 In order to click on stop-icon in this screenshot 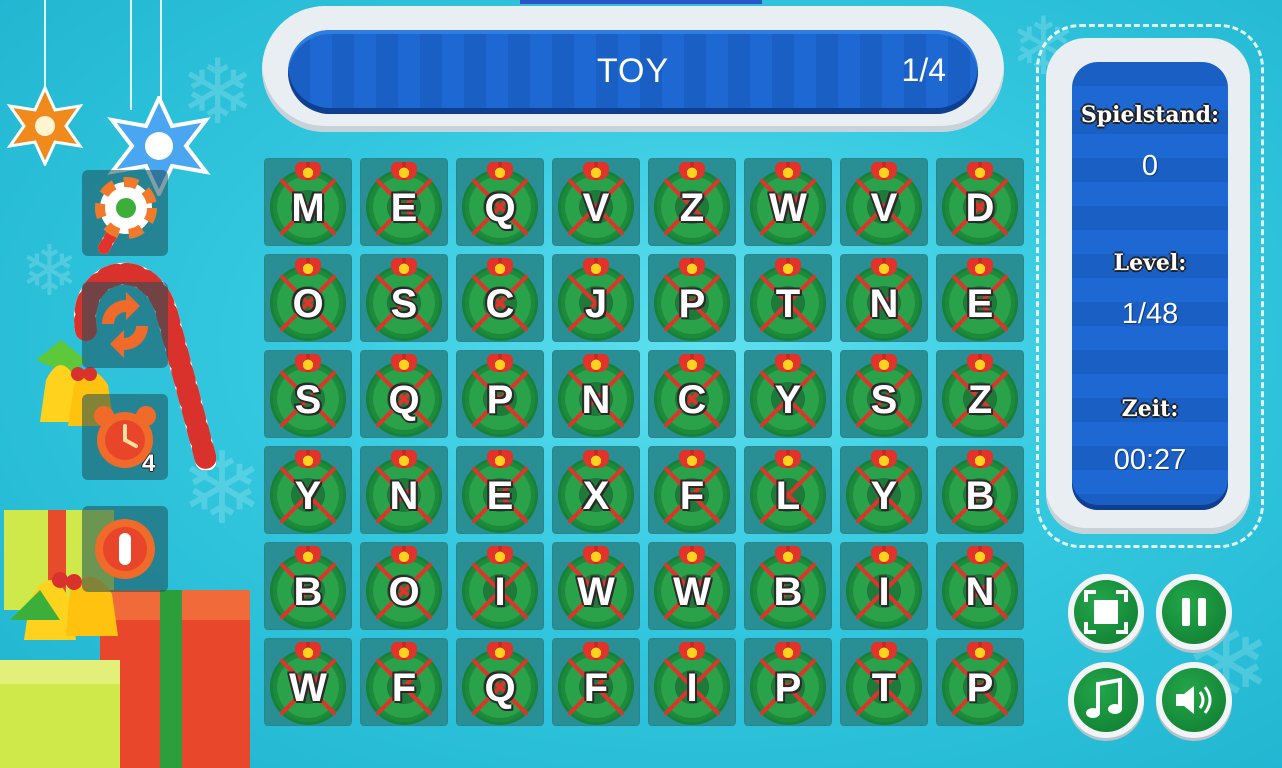, I will do `click(125, 549)`.